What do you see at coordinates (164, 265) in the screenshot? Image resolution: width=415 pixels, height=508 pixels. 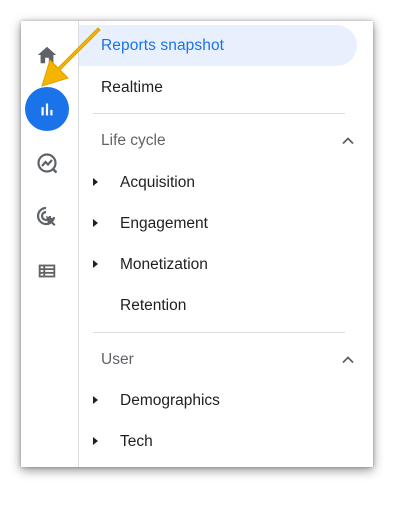 I see `nav-item-monetization: Monetization` at bounding box center [164, 265].